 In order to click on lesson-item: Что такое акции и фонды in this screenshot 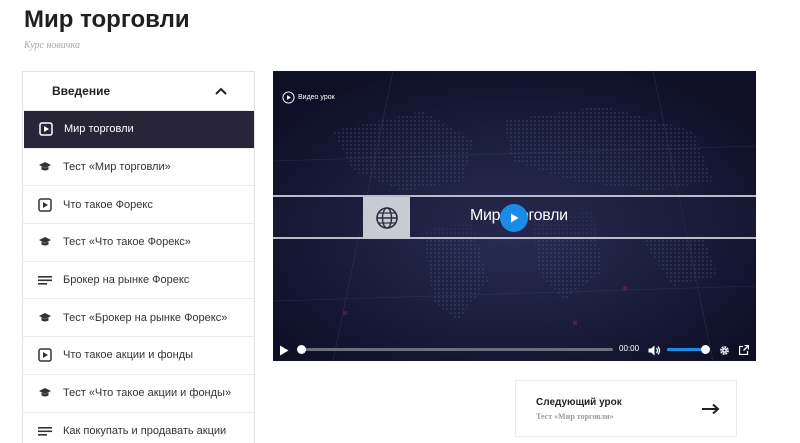, I will do `click(138, 356)`.